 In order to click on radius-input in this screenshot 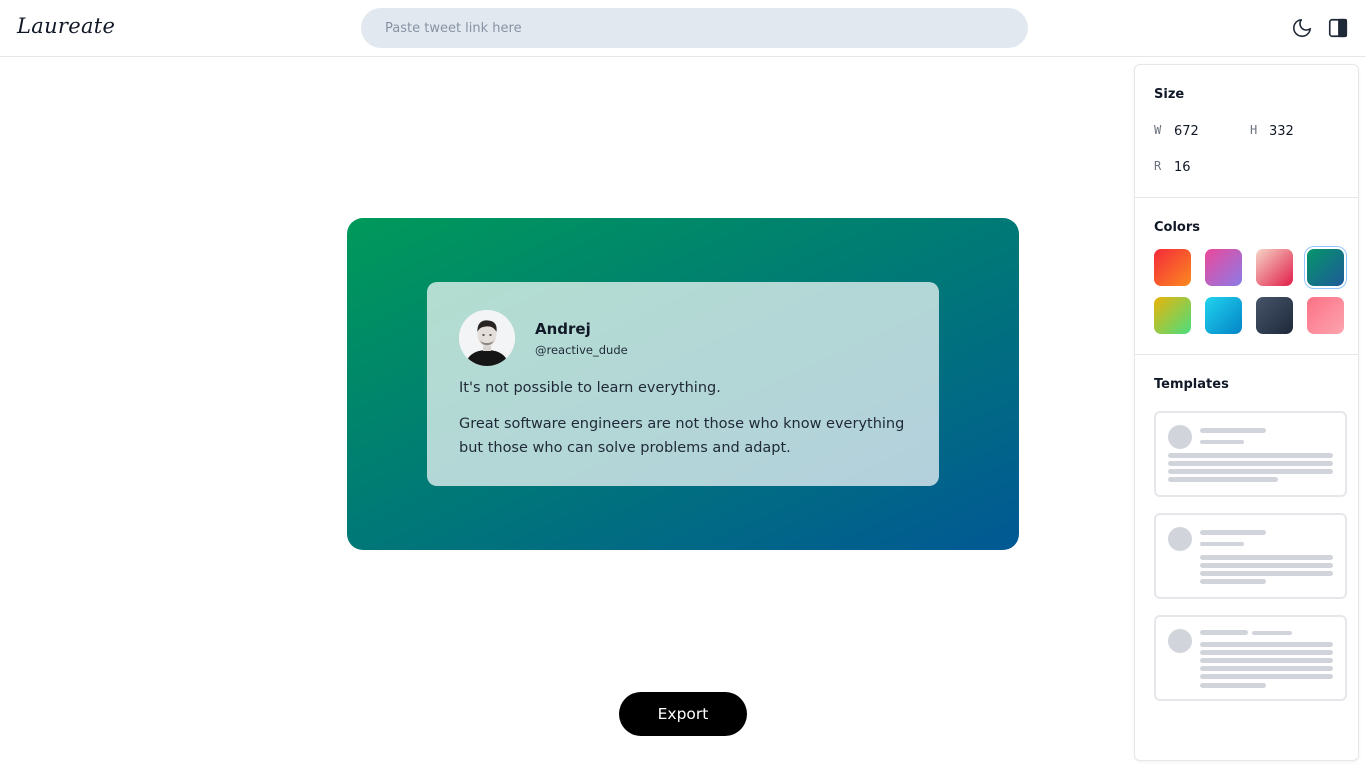, I will do `click(1204, 167)`.